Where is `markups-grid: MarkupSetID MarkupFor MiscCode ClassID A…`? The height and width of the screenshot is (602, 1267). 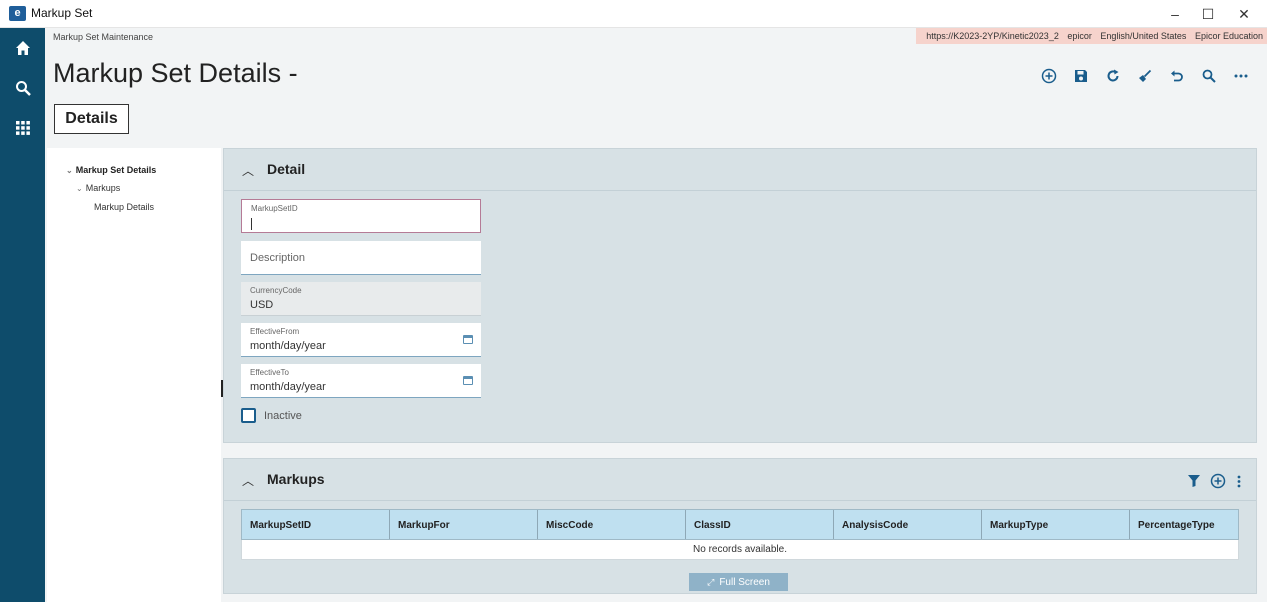 markups-grid: MarkupSetID MarkupFor MiscCode ClassID A… is located at coordinates (740, 534).